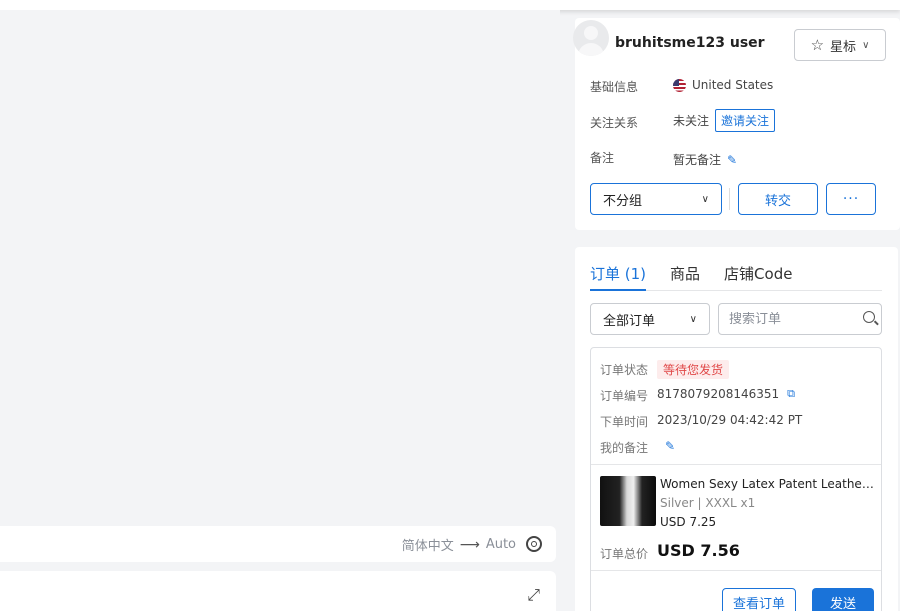 This screenshot has width=900, height=611. I want to click on translate-bar: 简体中文 ⟶ Auto, so click(278, 544).